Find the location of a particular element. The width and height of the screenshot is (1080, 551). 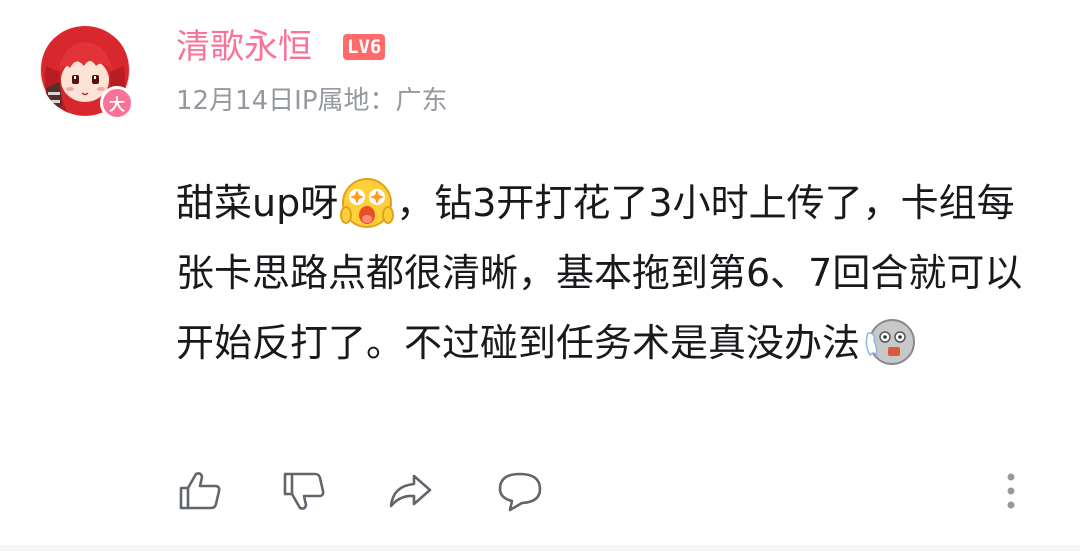

level-badge: LV6 is located at coordinates (364, 47).